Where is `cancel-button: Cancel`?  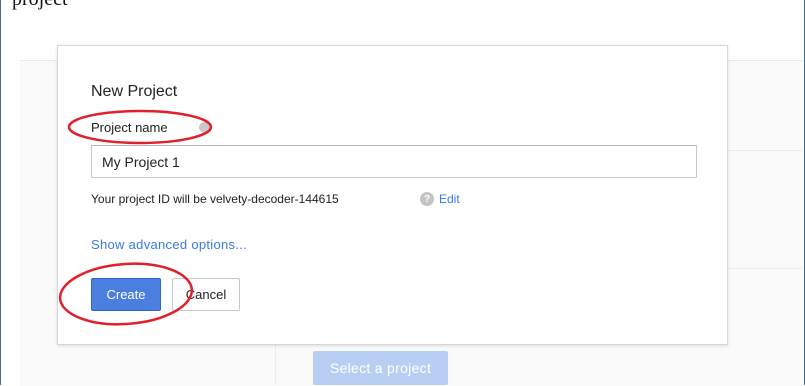
cancel-button: Cancel is located at coordinates (206, 294).